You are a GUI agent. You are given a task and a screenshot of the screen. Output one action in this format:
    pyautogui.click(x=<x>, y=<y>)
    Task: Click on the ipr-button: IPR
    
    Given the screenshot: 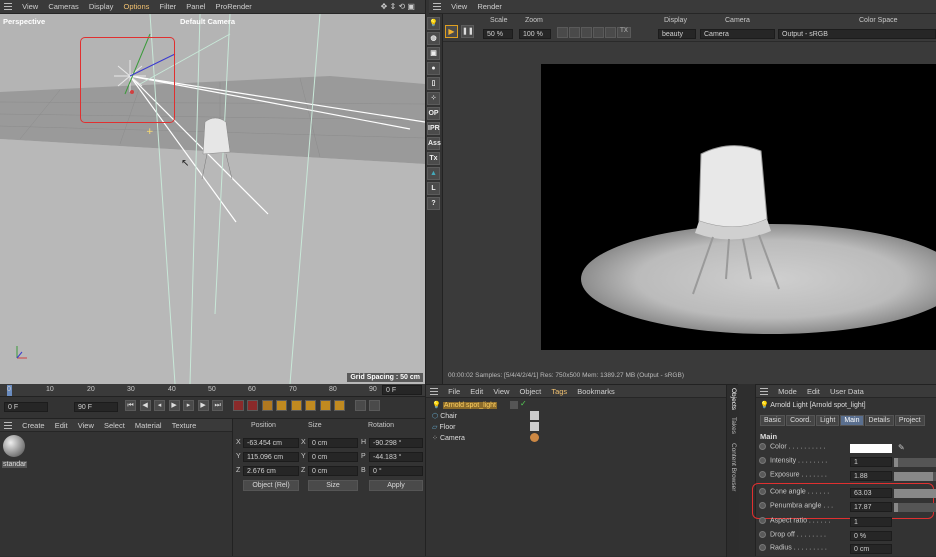 What is the action you would take?
    pyautogui.click(x=433, y=128)
    